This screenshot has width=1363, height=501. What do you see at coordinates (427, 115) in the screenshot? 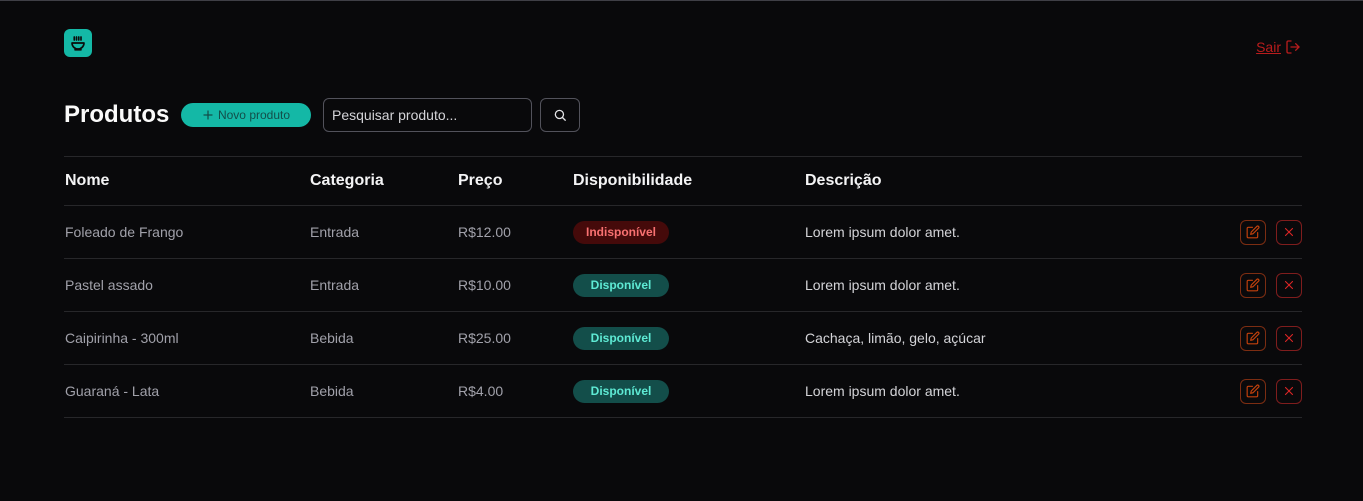
I see `search-input` at bounding box center [427, 115].